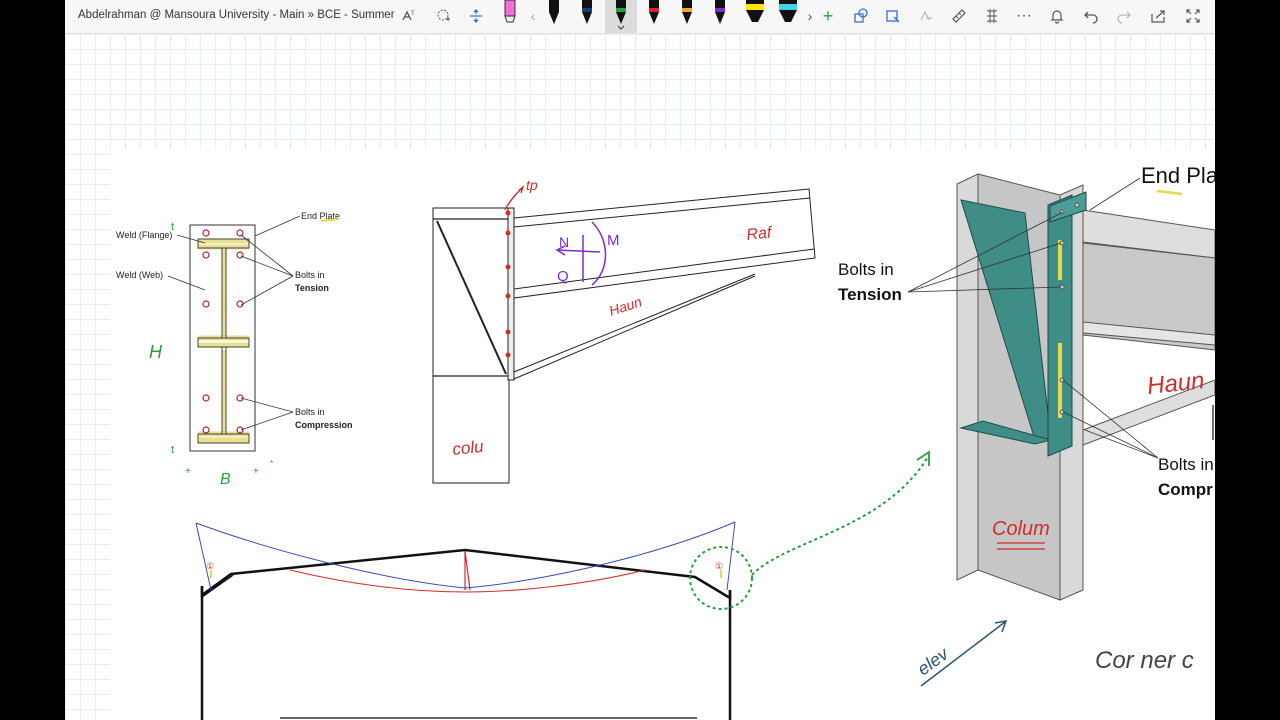 The width and height of the screenshot is (1280, 720). Describe the element at coordinates (156, 352) in the screenshot. I see `ink-h: H` at that location.